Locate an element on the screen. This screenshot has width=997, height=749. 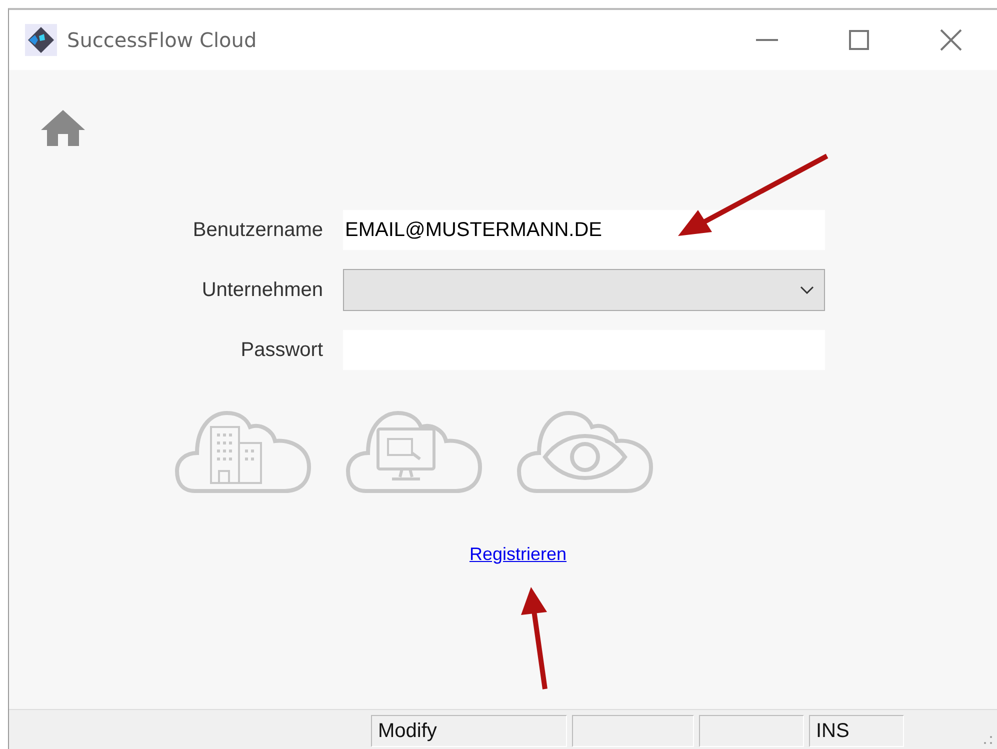
field-label: Unternehmen is located at coordinates (262, 290).